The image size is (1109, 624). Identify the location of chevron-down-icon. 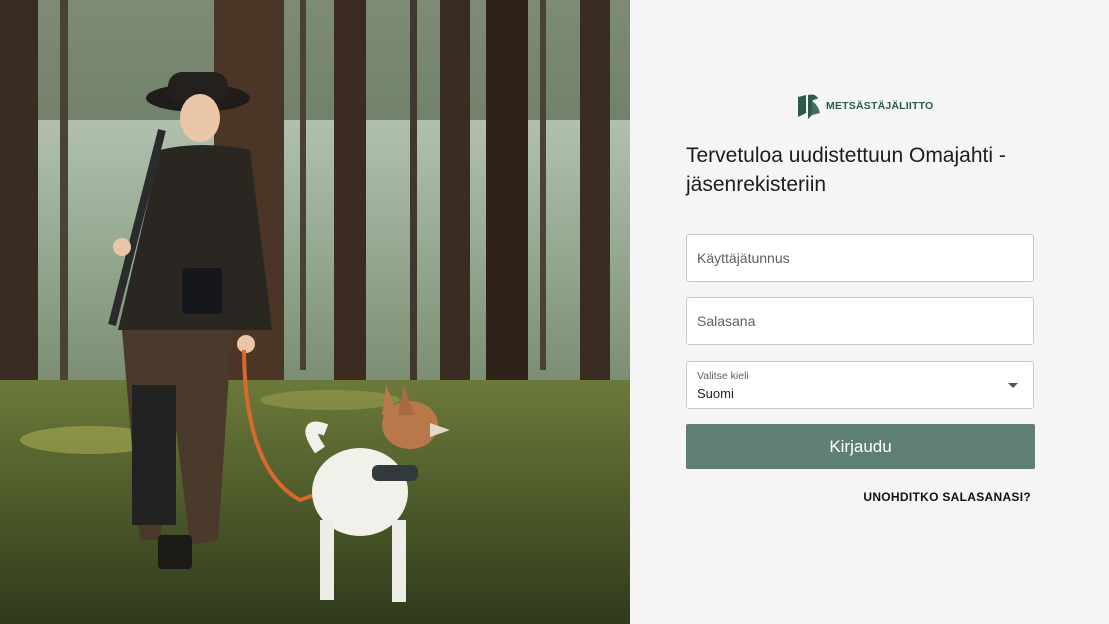
(1013, 385).